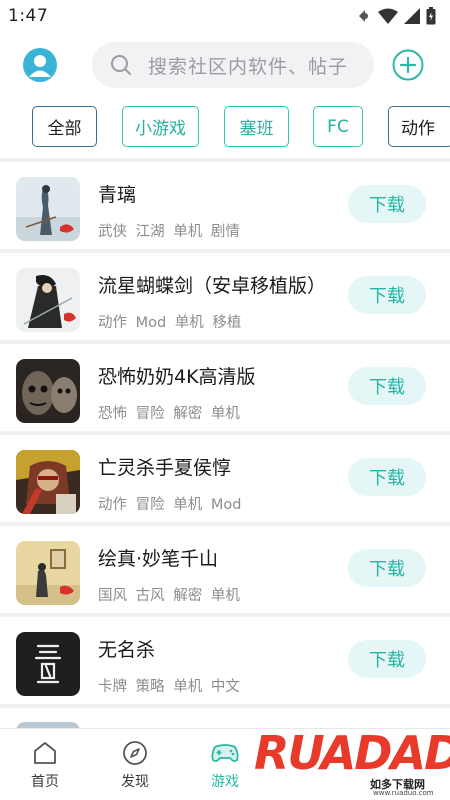 This screenshot has width=450, height=800. I want to click on game-title: 恐怖奶奶4K高清版, so click(177, 377).